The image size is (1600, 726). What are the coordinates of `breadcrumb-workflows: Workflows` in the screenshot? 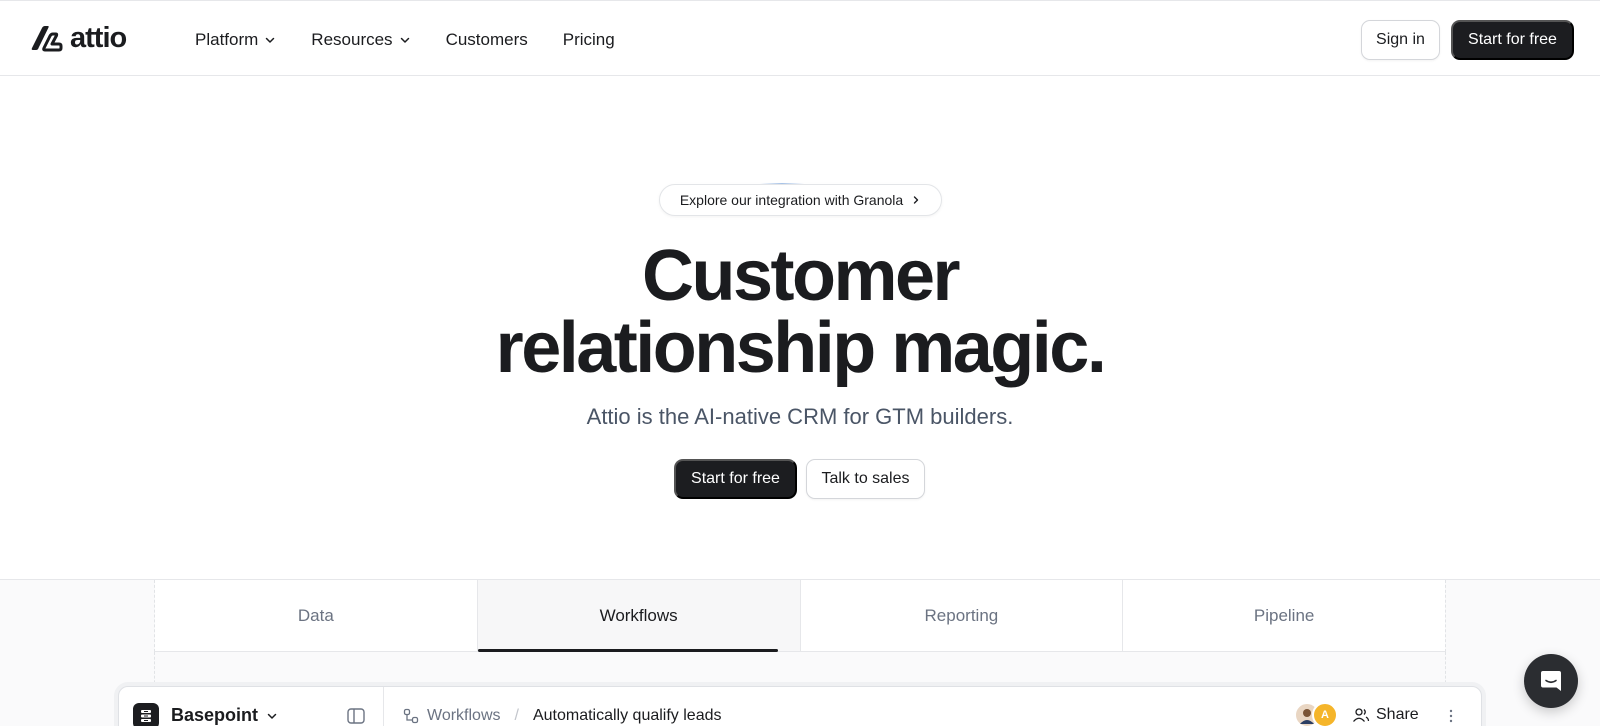 It's located at (452, 716).